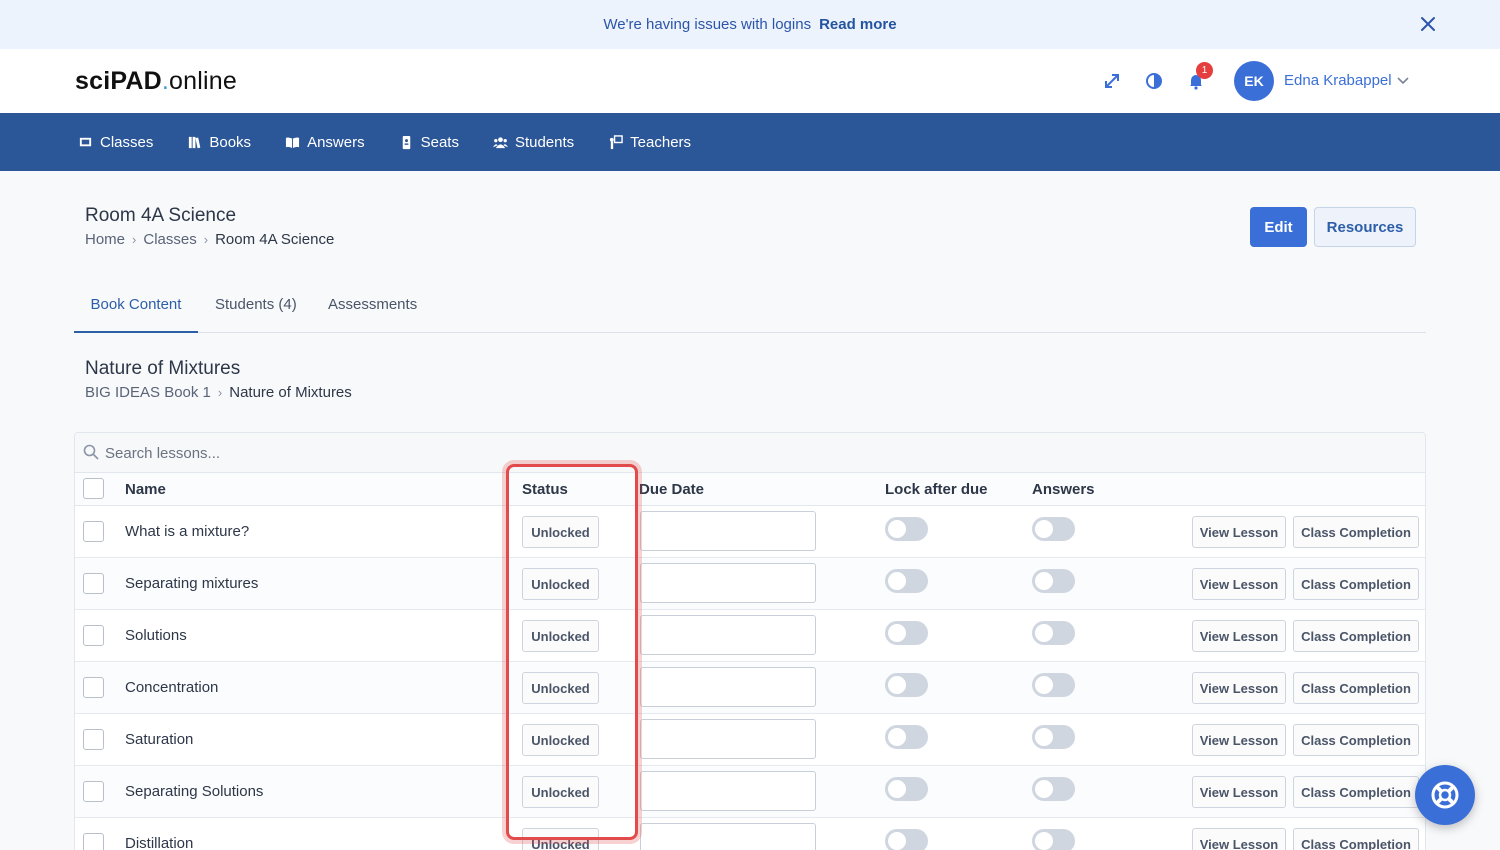 Image resolution: width=1500 pixels, height=850 pixels. I want to click on user-name: Edna Krabappel, so click(1338, 80).